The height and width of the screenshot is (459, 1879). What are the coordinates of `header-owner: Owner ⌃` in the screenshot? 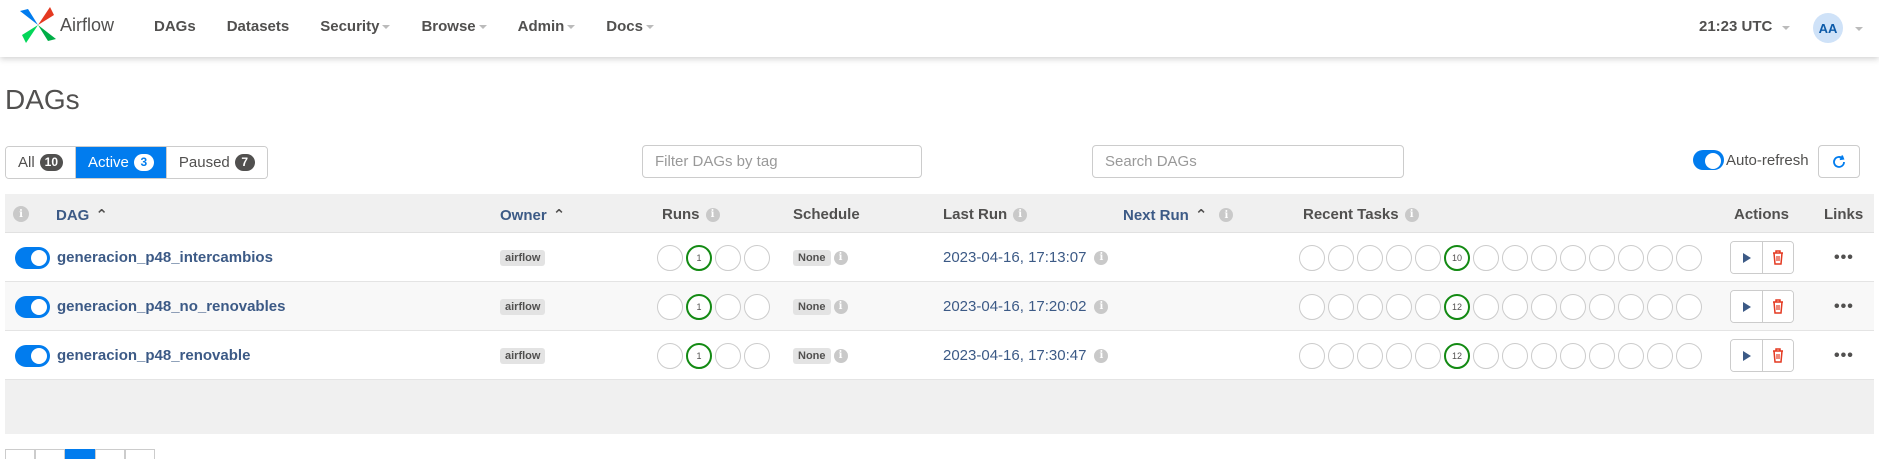 It's located at (532, 215).